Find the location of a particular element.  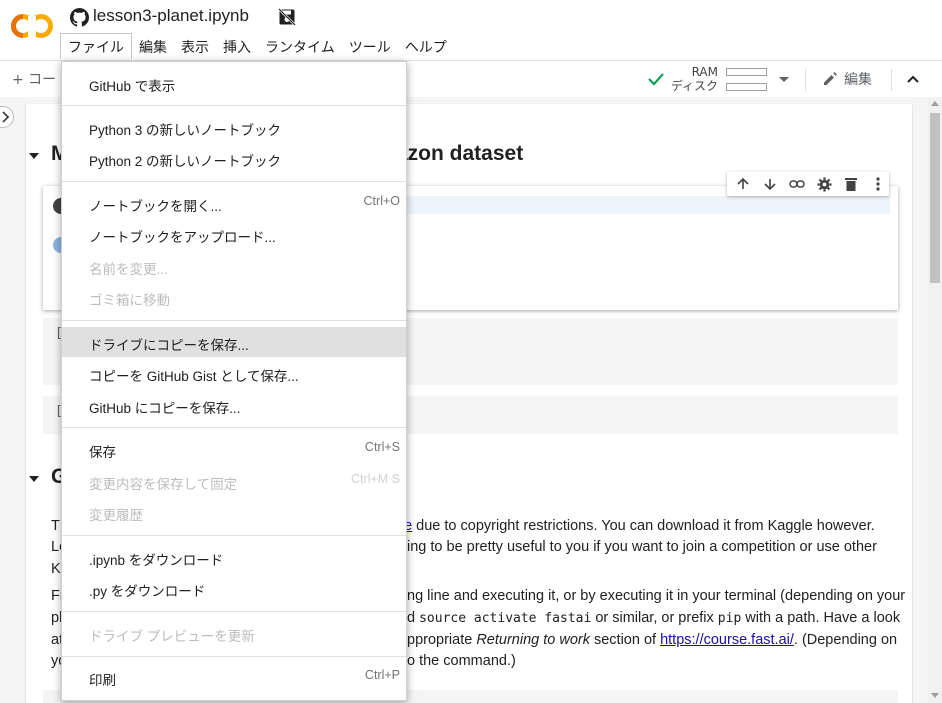

md-line-prefix: K is located at coordinates (56, 569).